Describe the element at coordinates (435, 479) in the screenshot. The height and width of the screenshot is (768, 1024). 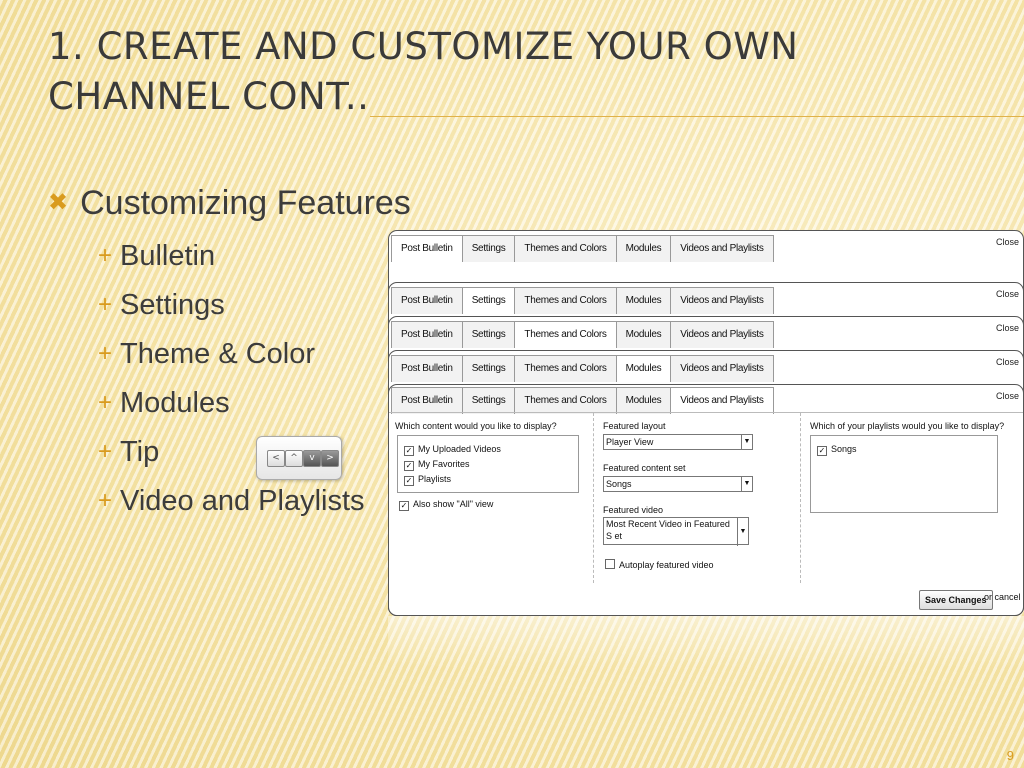
I see `option-label: Playlists` at that location.